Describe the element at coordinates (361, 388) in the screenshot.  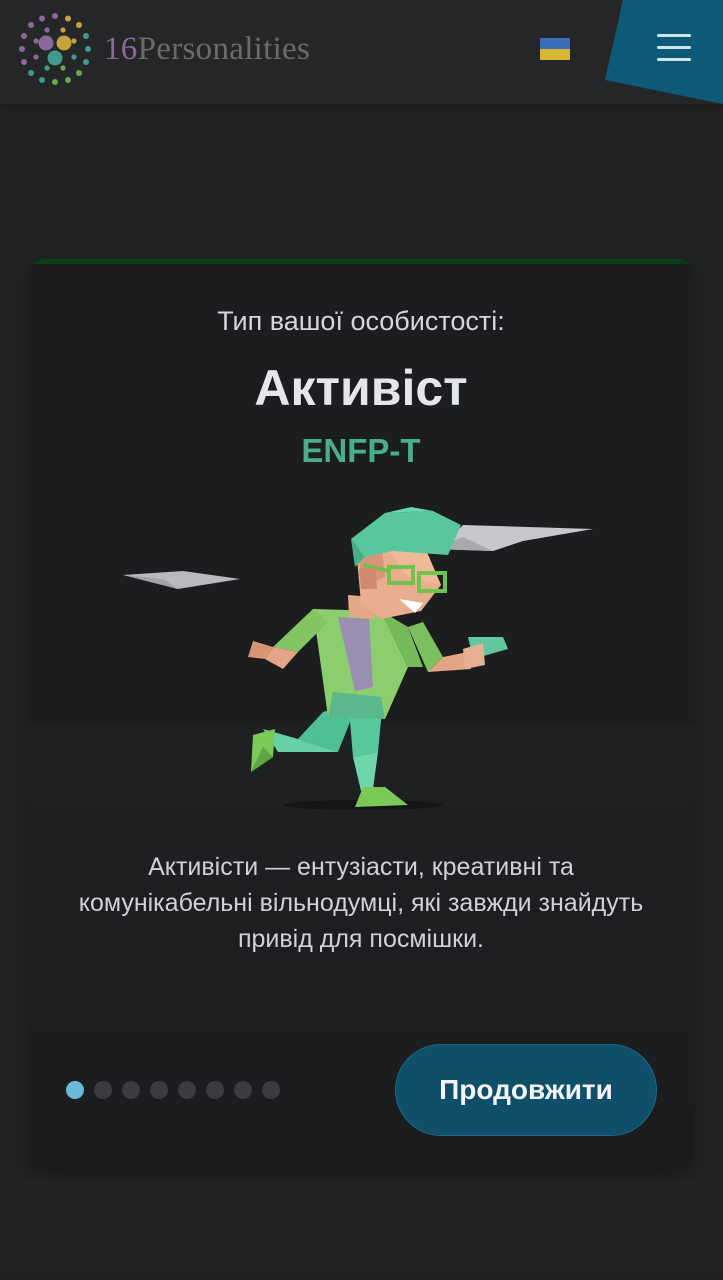
I see `personality-type-name: Активіст` at that location.